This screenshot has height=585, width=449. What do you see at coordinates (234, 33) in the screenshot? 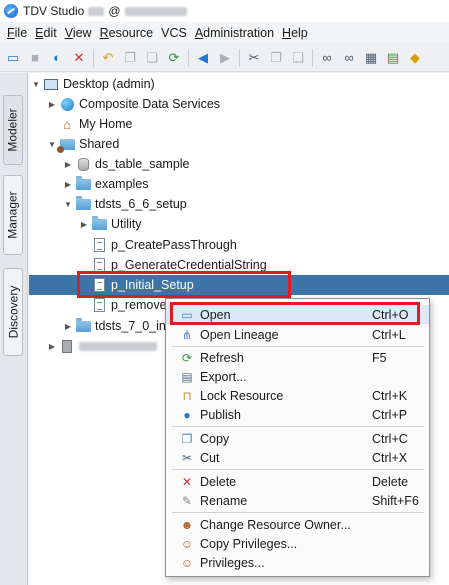
I see `menu-administration: Administration` at bounding box center [234, 33].